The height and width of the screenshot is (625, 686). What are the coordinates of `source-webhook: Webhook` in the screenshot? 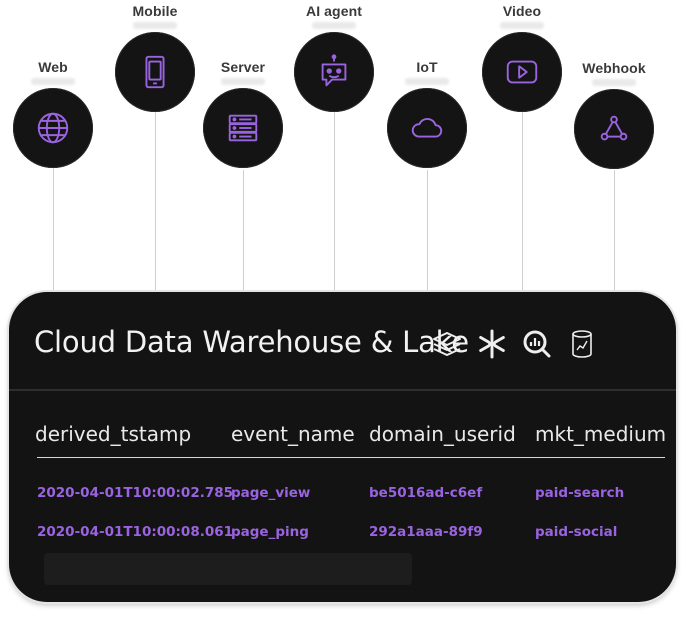 It's located at (614, 114).